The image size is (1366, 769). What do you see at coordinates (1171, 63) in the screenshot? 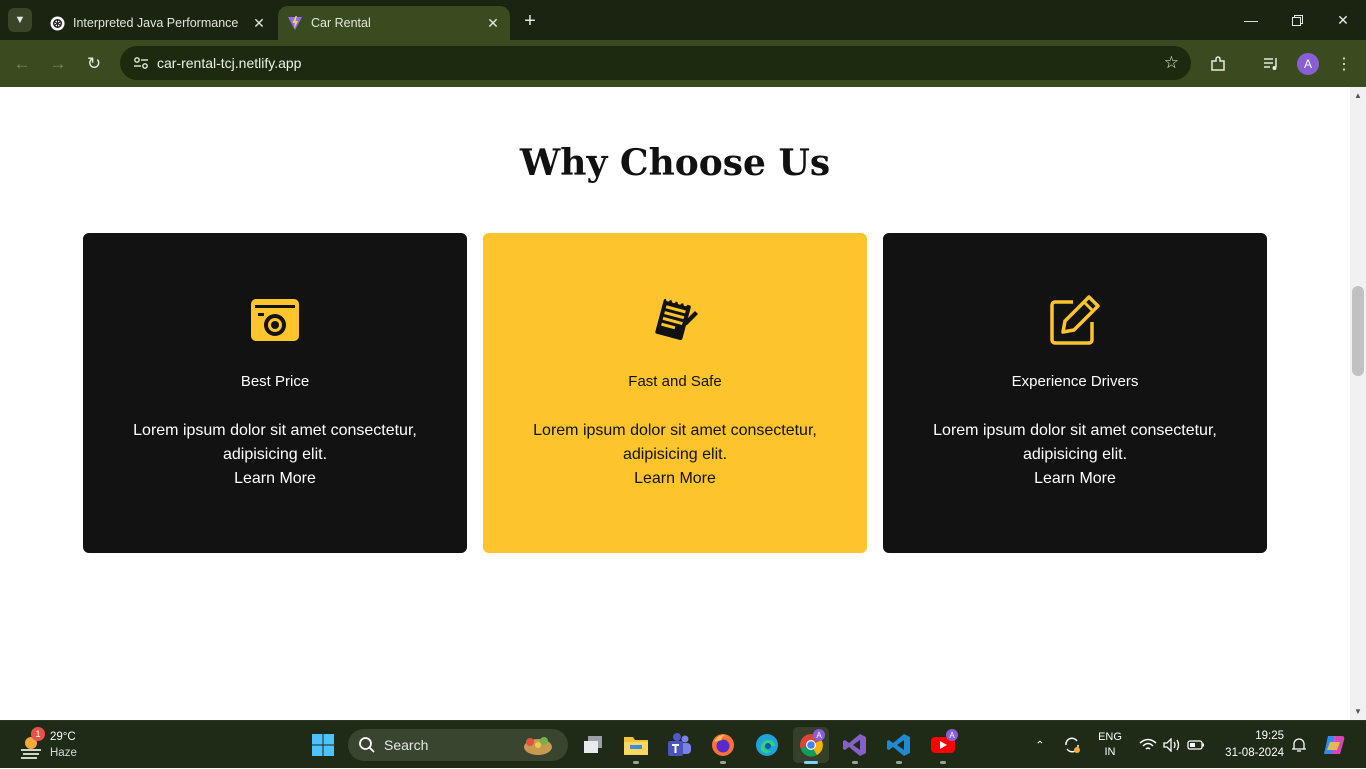
I see `bookmark-star-icon: ☆` at bounding box center [1171, 63].